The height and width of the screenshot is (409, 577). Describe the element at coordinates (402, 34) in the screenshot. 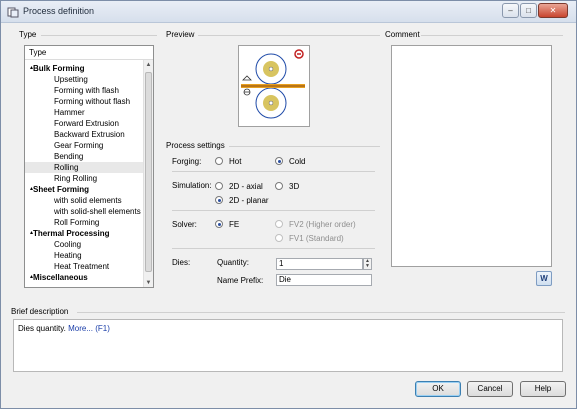

I see `comment-group-label: Comment` at that location.